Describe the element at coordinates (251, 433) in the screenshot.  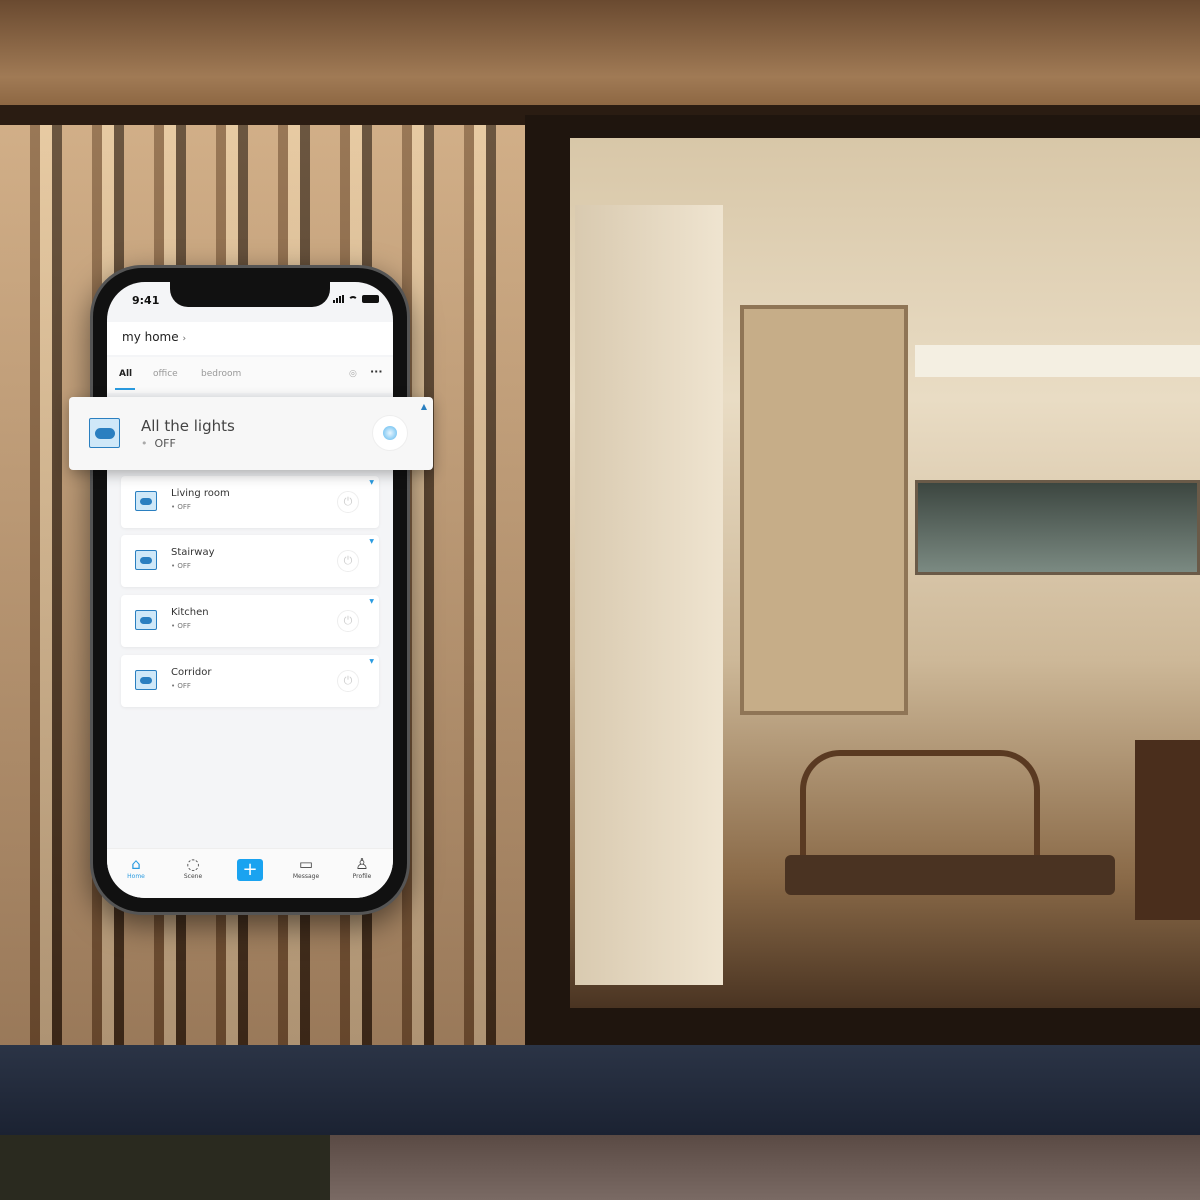
I see `all-lights-card: ▲ All the lights • OFF` at that location.